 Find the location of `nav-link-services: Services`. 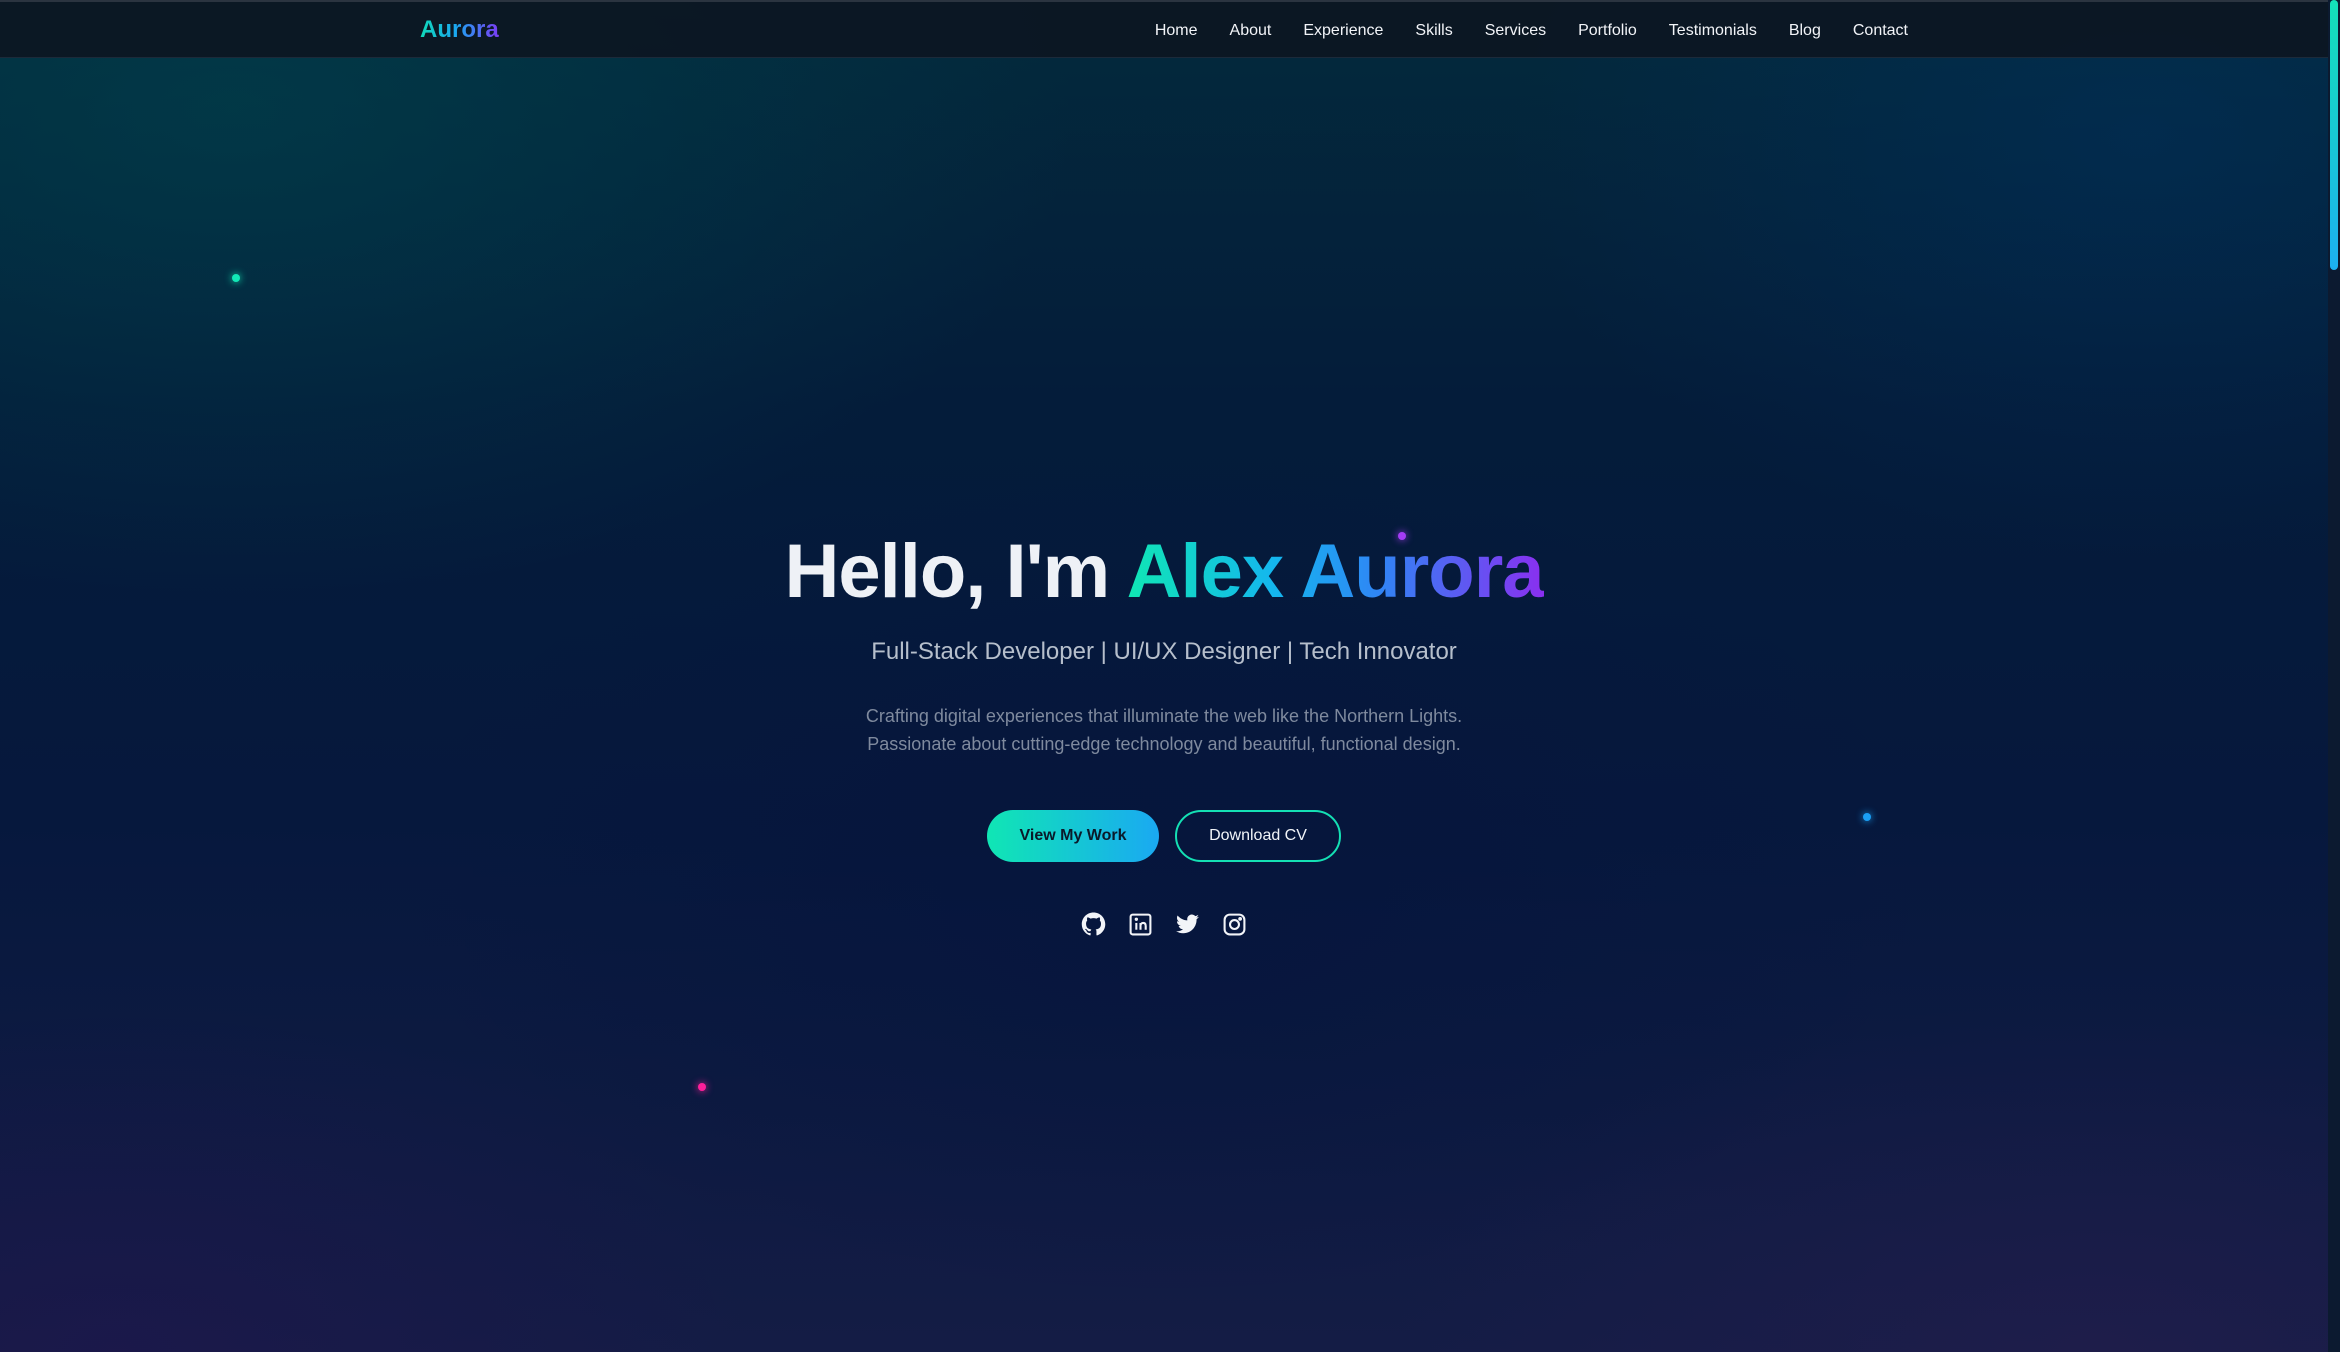

nav-link-services: Services is located at coordinates (1515, 31).